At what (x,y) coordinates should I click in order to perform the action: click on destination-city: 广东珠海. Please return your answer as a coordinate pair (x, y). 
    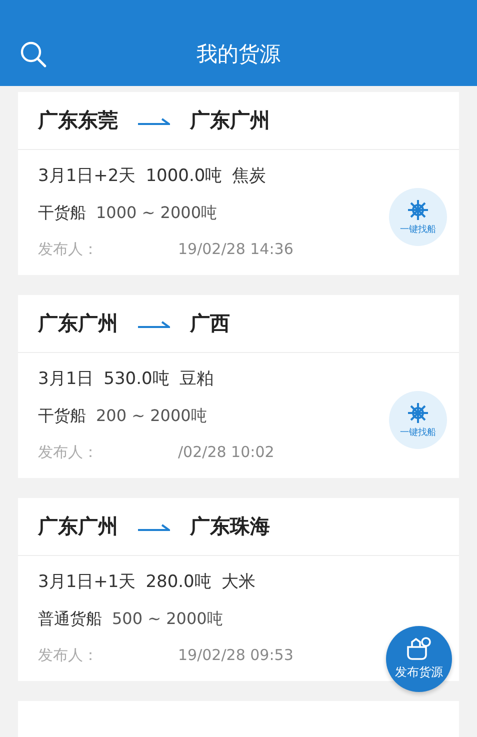
    Looking at the image, I should click on (230, 526).